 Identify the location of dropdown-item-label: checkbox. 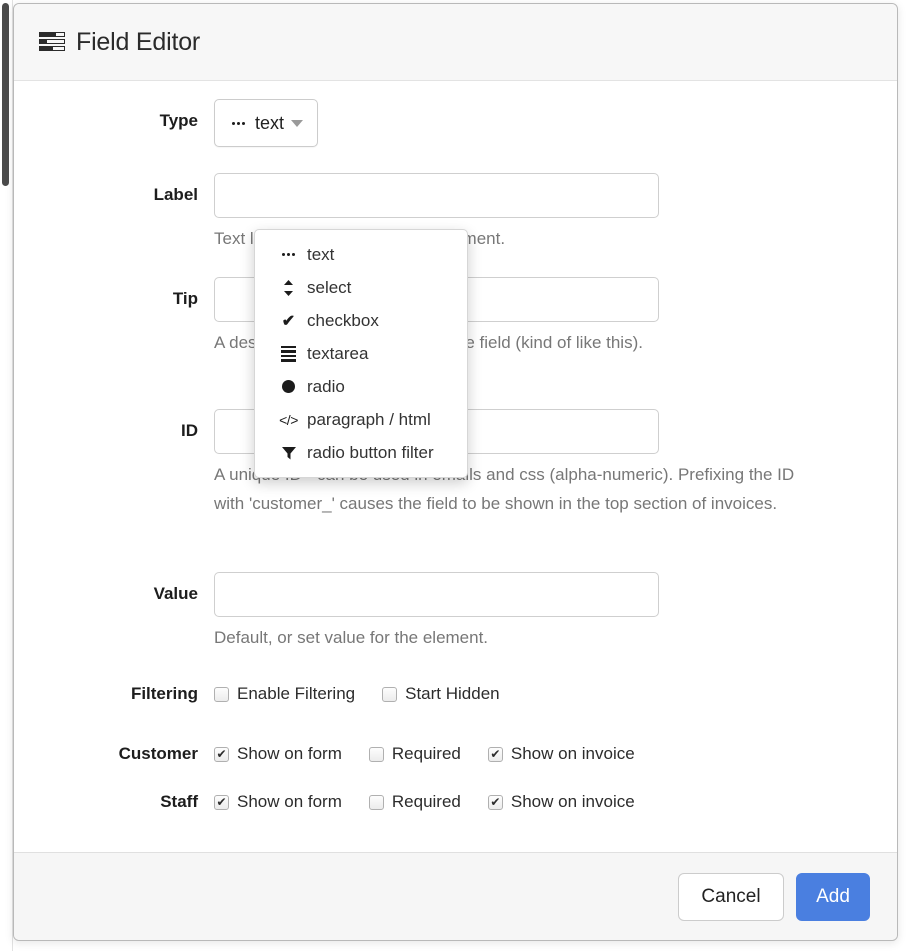
(343, 320).